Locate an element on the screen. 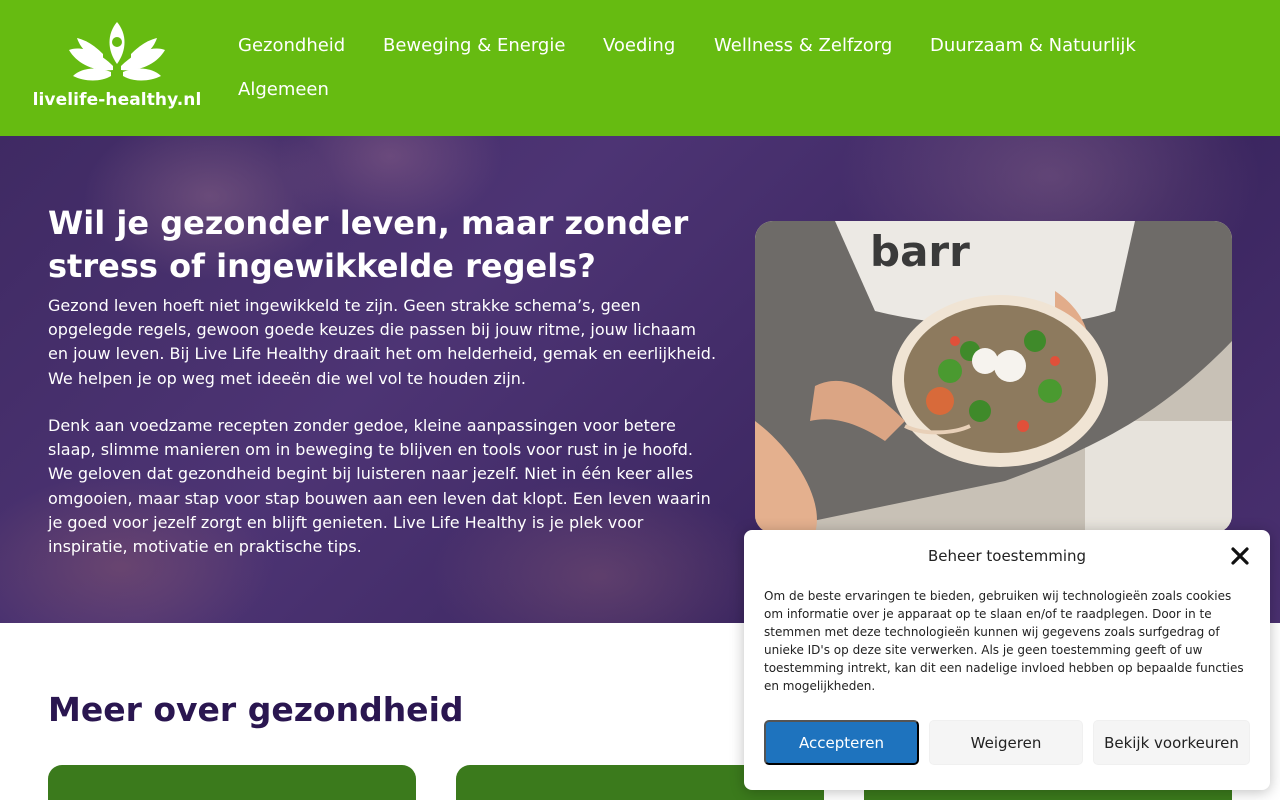 This screenshot has height=800, width=1280. healthy-bowl-illustration: barr is located at coordinates (993, 377).